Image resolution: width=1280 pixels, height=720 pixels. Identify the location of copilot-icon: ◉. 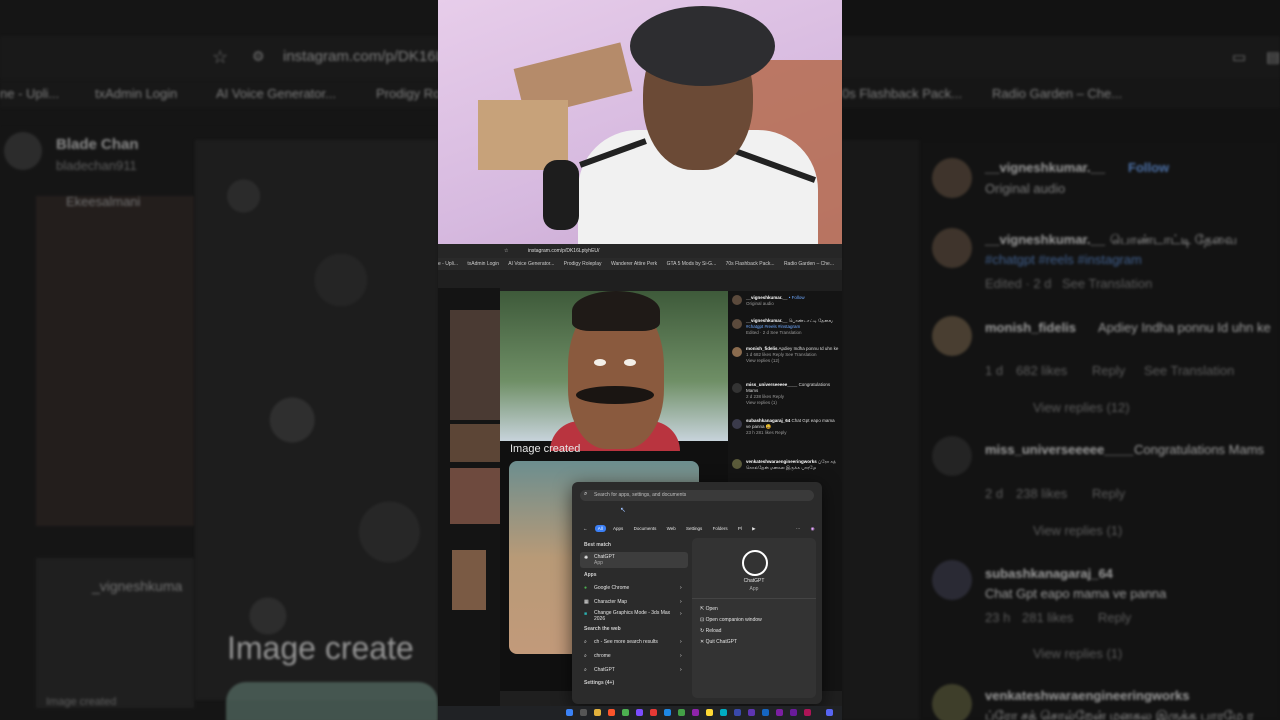
(813, 528).